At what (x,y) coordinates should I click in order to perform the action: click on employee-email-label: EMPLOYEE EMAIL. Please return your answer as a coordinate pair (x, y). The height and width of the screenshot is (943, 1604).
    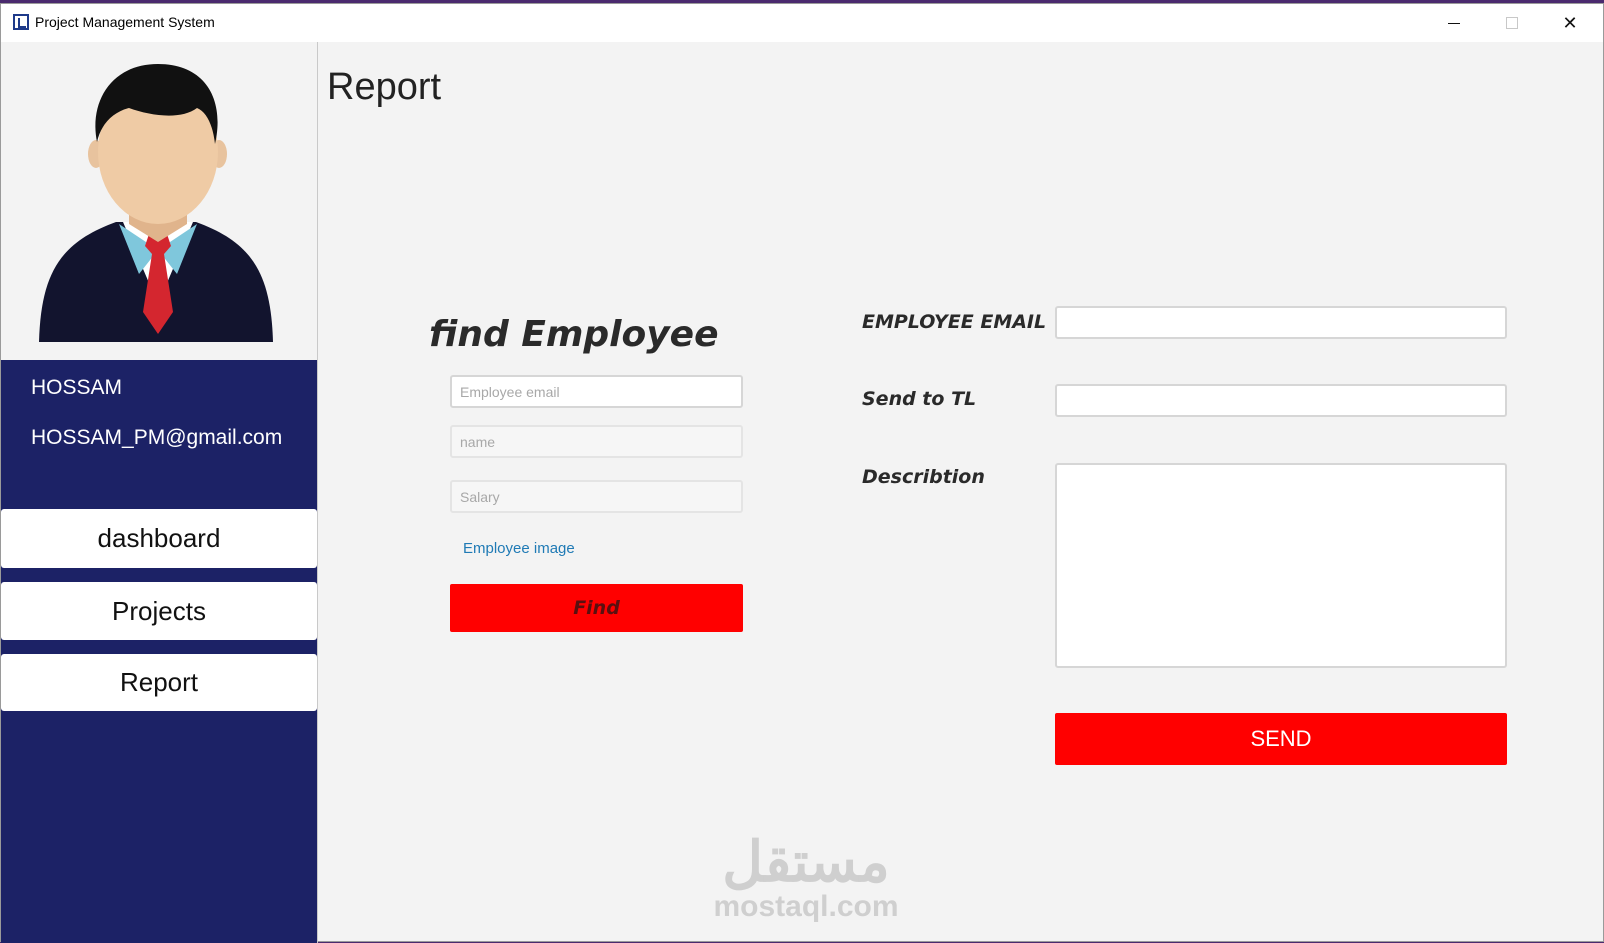
    Looking at the image, I should click on (954, 322).